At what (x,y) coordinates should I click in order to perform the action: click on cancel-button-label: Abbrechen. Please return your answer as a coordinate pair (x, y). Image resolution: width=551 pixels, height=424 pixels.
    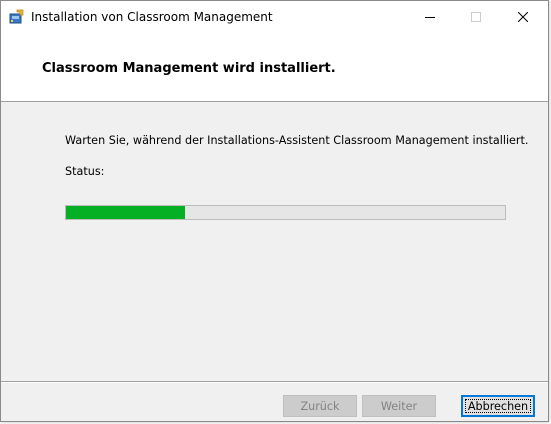
    Looking at the image, I should click on (498, 406).